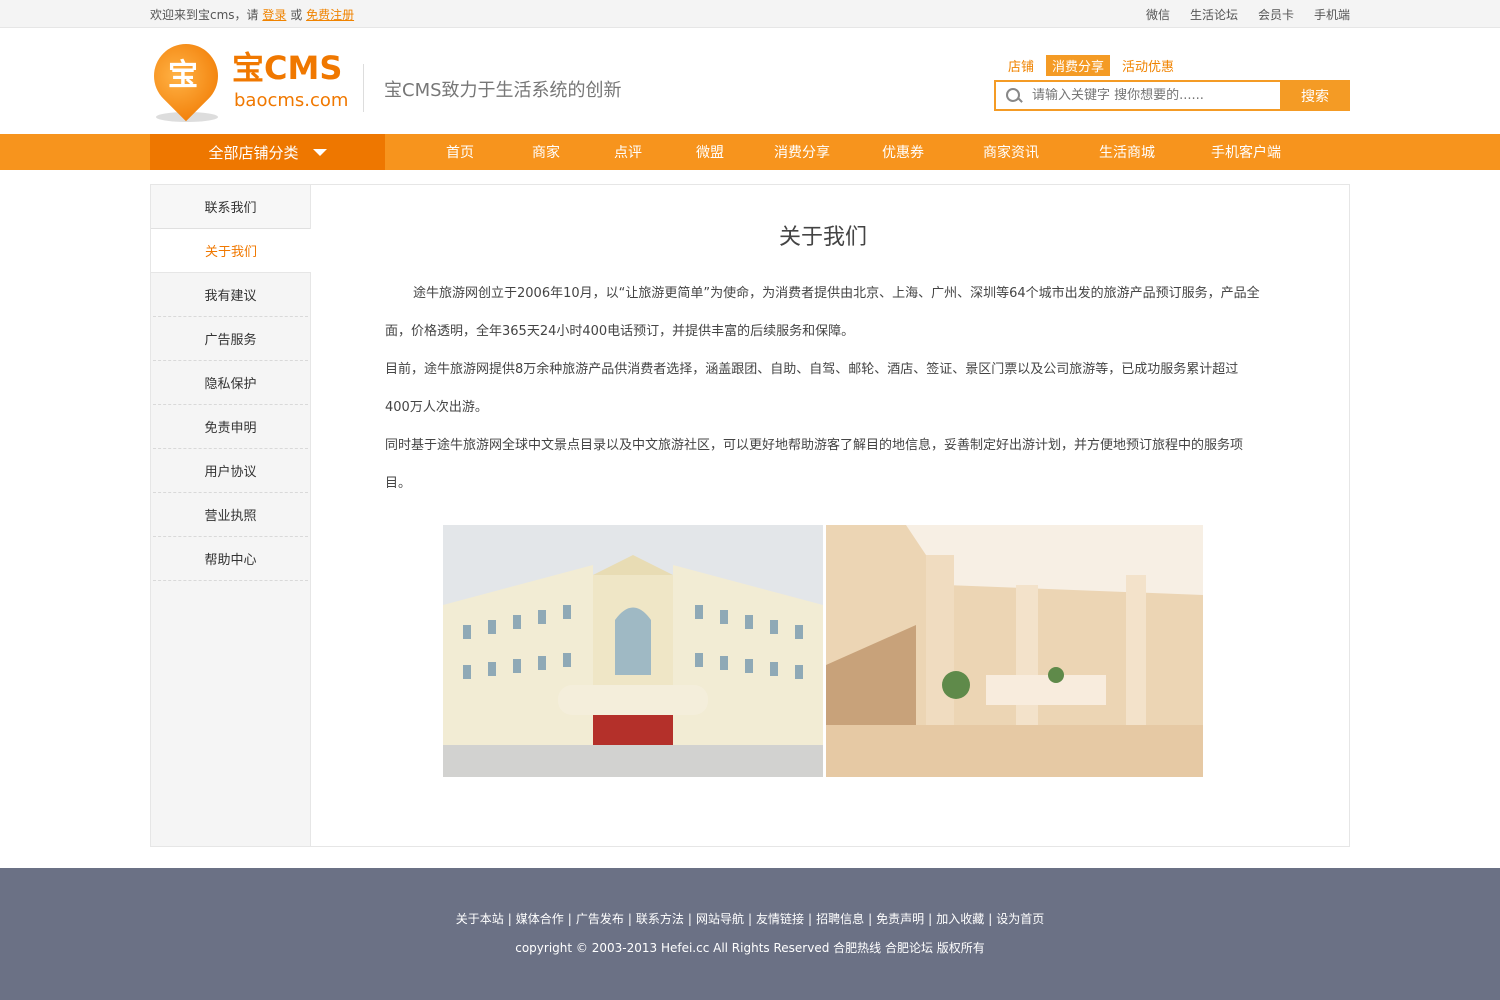 This screenshot has height=1000, width=1500. I want to click on site-logo: 宝 宝CMS baocms.com, so click(247, 77).